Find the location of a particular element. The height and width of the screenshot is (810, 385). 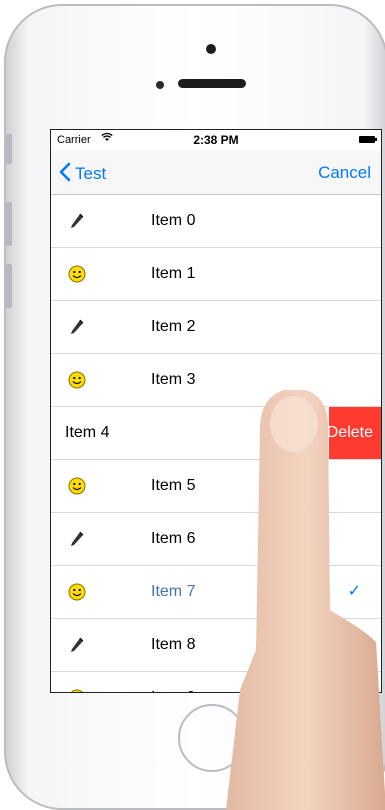

back-label: Test is located at coordinates (91, 173).